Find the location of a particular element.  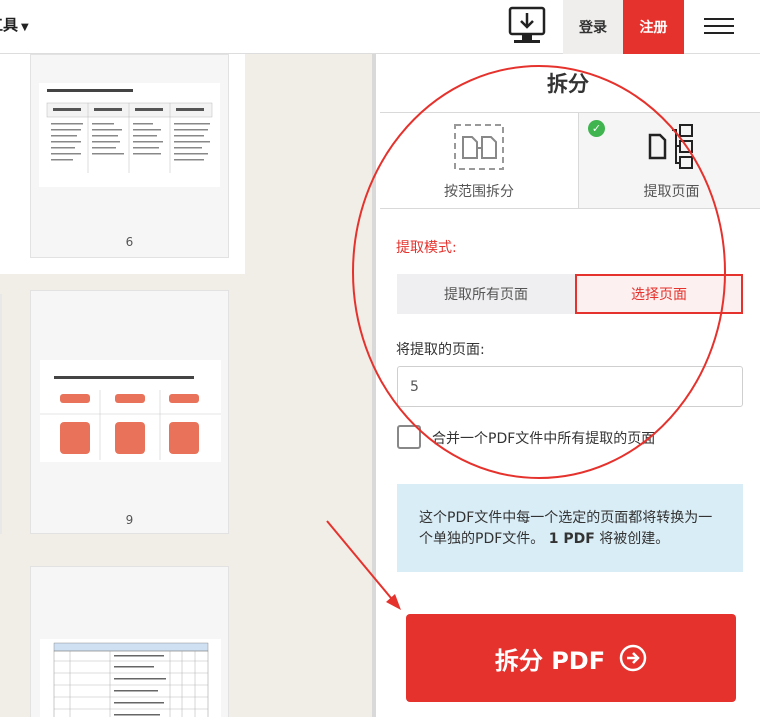

panel-title: 拆分 is located at coordinates (568, 84).